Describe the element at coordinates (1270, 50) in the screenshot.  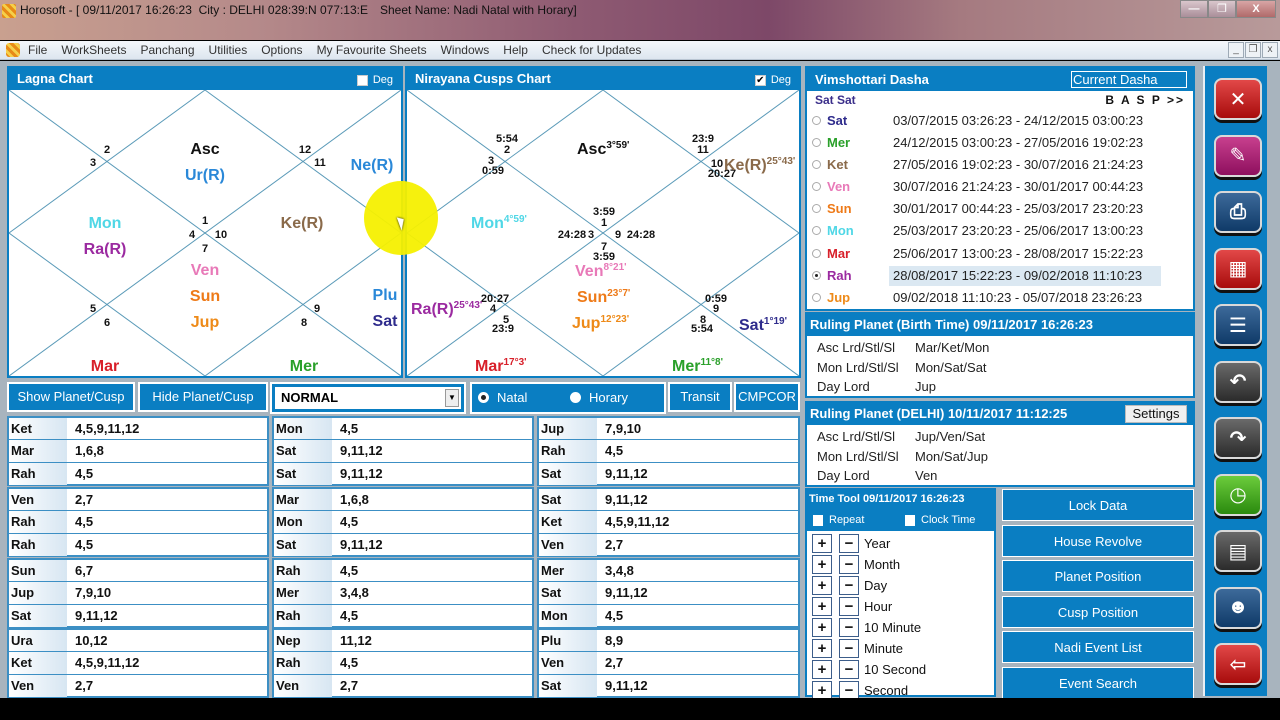
I see `mdi-close-button: x` at that location.